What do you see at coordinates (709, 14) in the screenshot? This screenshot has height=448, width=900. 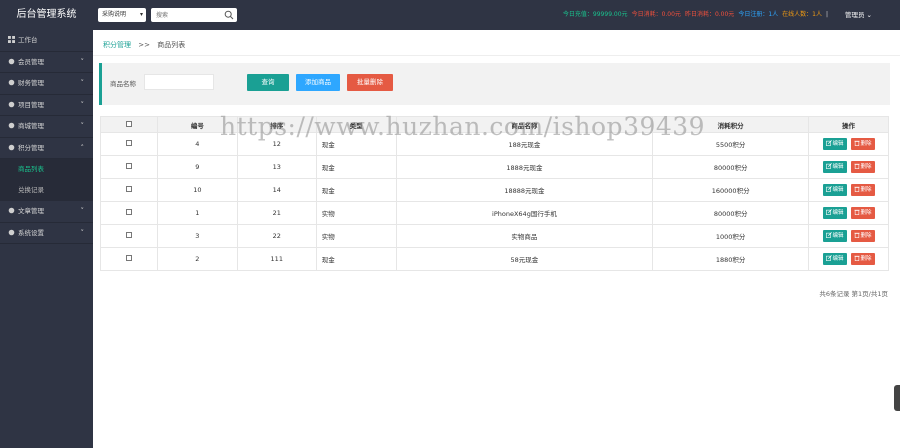 I see `stat-item: 昨日消耗：0.00元` at bounding box center [709, 14].